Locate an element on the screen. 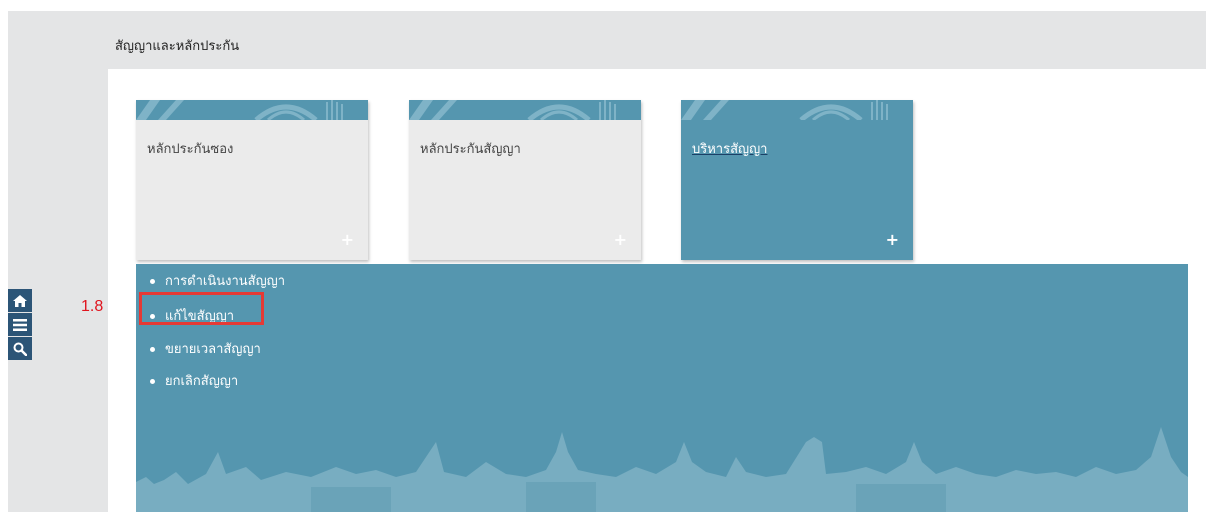 The width and height of the screenshot is (1206, 512). submenu-item-extend-contract: ขยายเวลาสัญญา is located at coordinates (205, 348).